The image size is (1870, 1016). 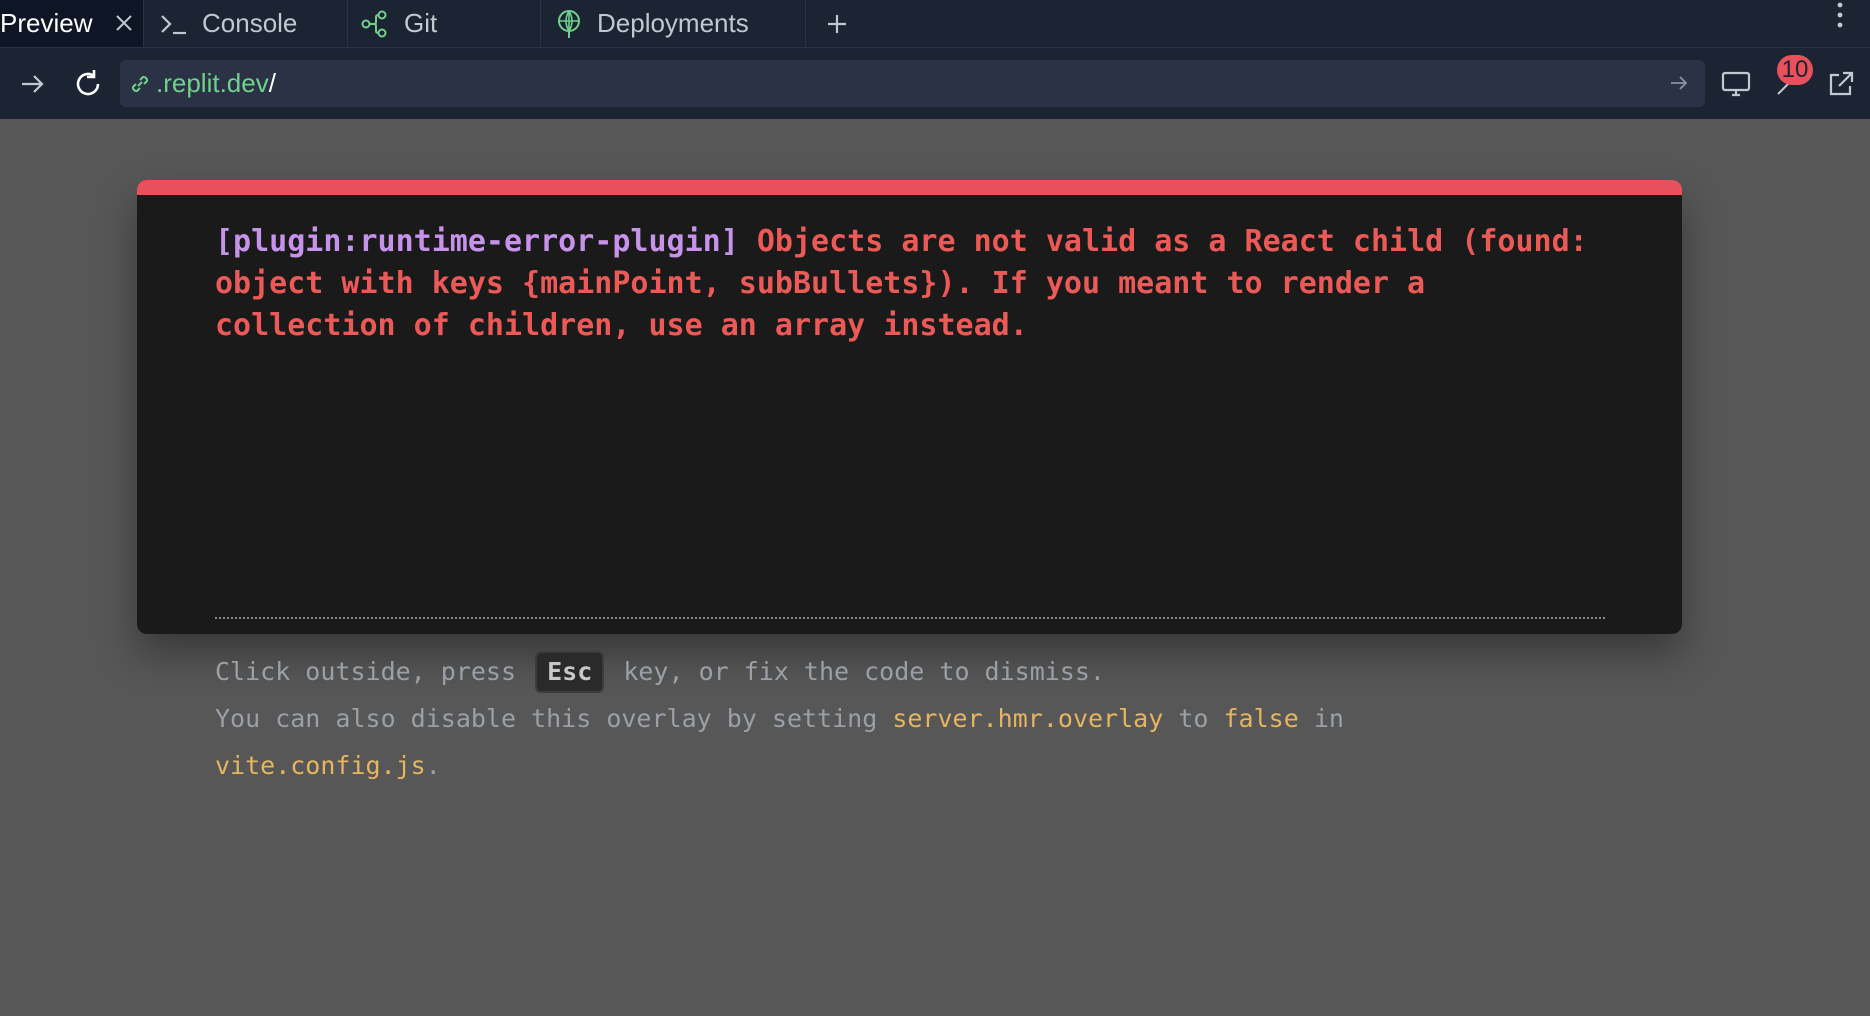 I want to click on tab-deployments: Deployments, so click(x=680, y=23).